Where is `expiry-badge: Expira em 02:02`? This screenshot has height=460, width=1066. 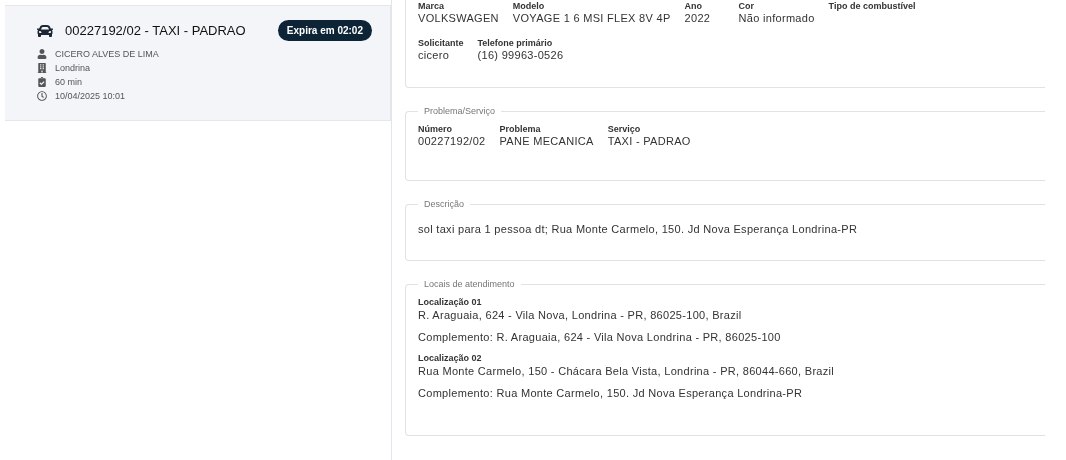
expiry-badge: Expira em 02:02 is located at coordinates (324, 30).